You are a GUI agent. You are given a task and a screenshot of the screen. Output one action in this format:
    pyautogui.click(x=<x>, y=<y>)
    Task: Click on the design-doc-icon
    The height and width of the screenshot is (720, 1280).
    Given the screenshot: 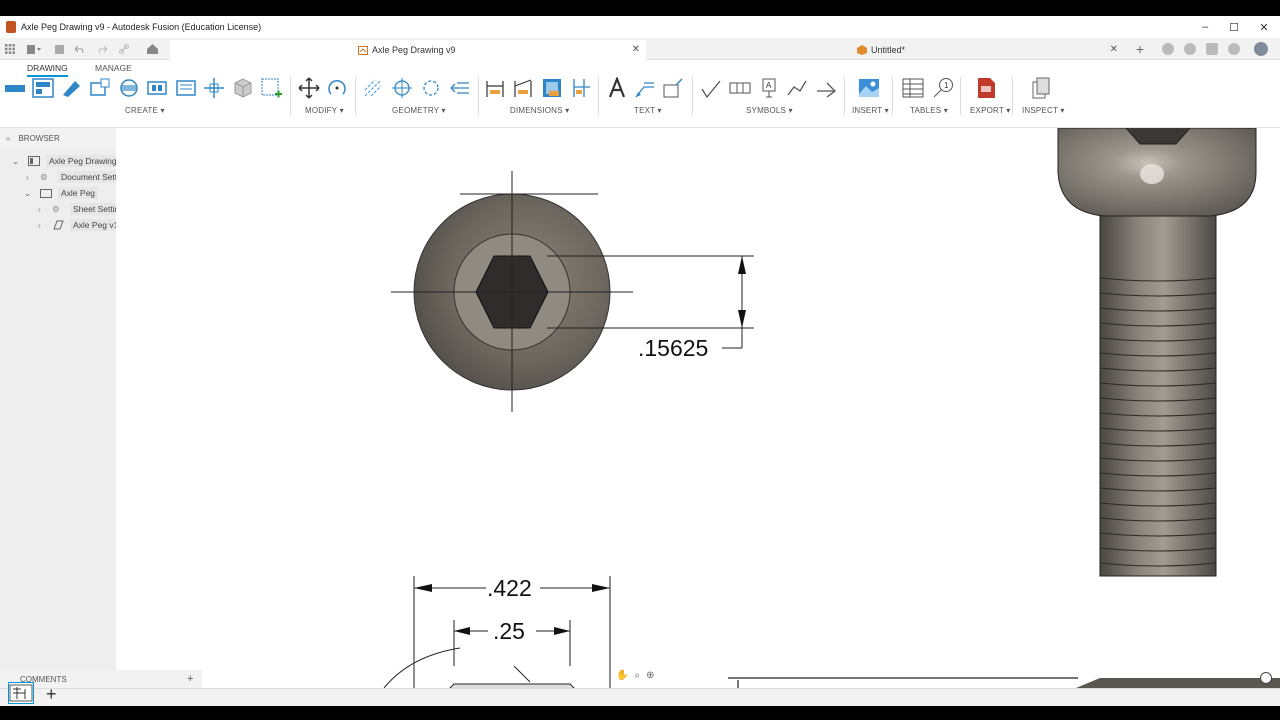 What is the action you would take?
    pyautogui.click(x=862, y=50)
    